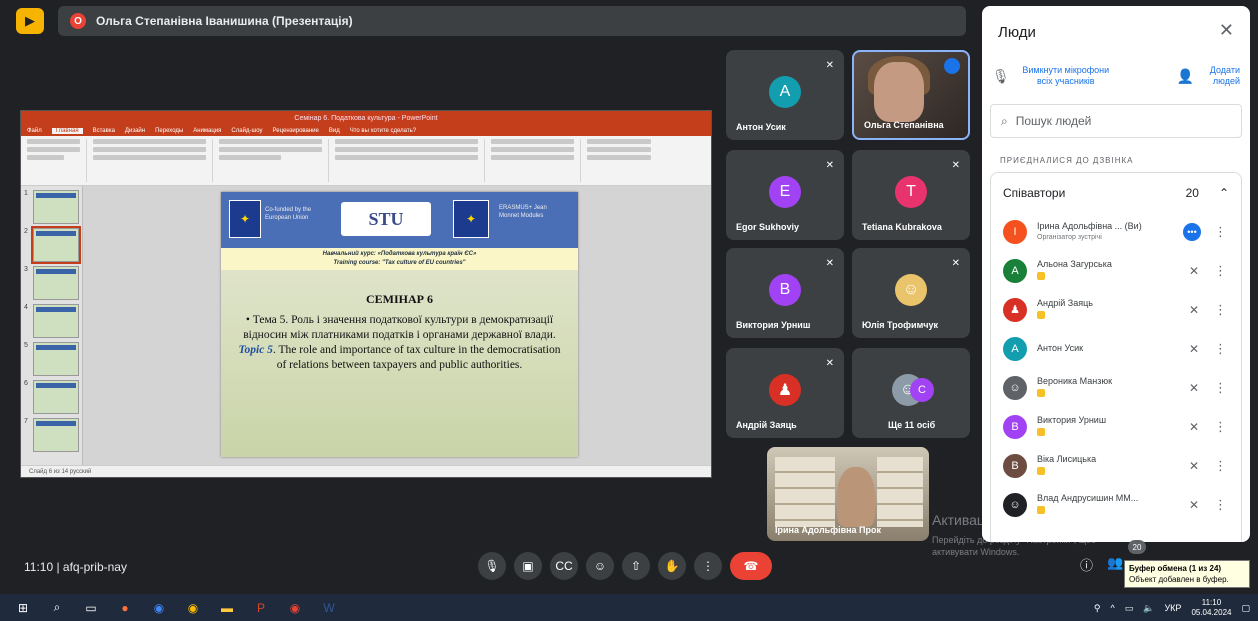  What do you see at coordinates (30, 21) in the screenshot?
I see `present-icon: ▶` at bounding box center [30, 21].